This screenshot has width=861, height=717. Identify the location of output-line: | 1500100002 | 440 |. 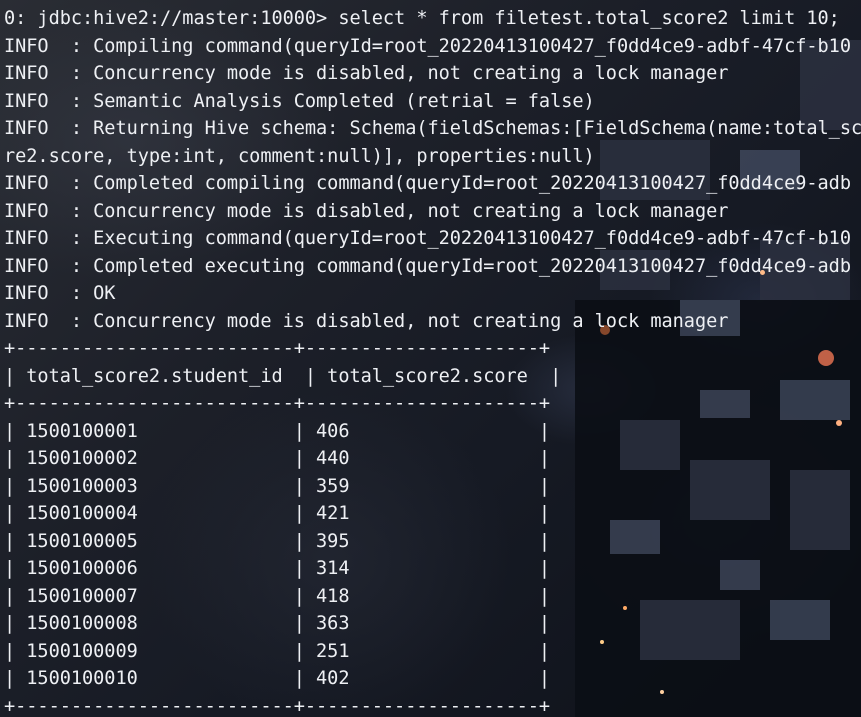
(277, 458).